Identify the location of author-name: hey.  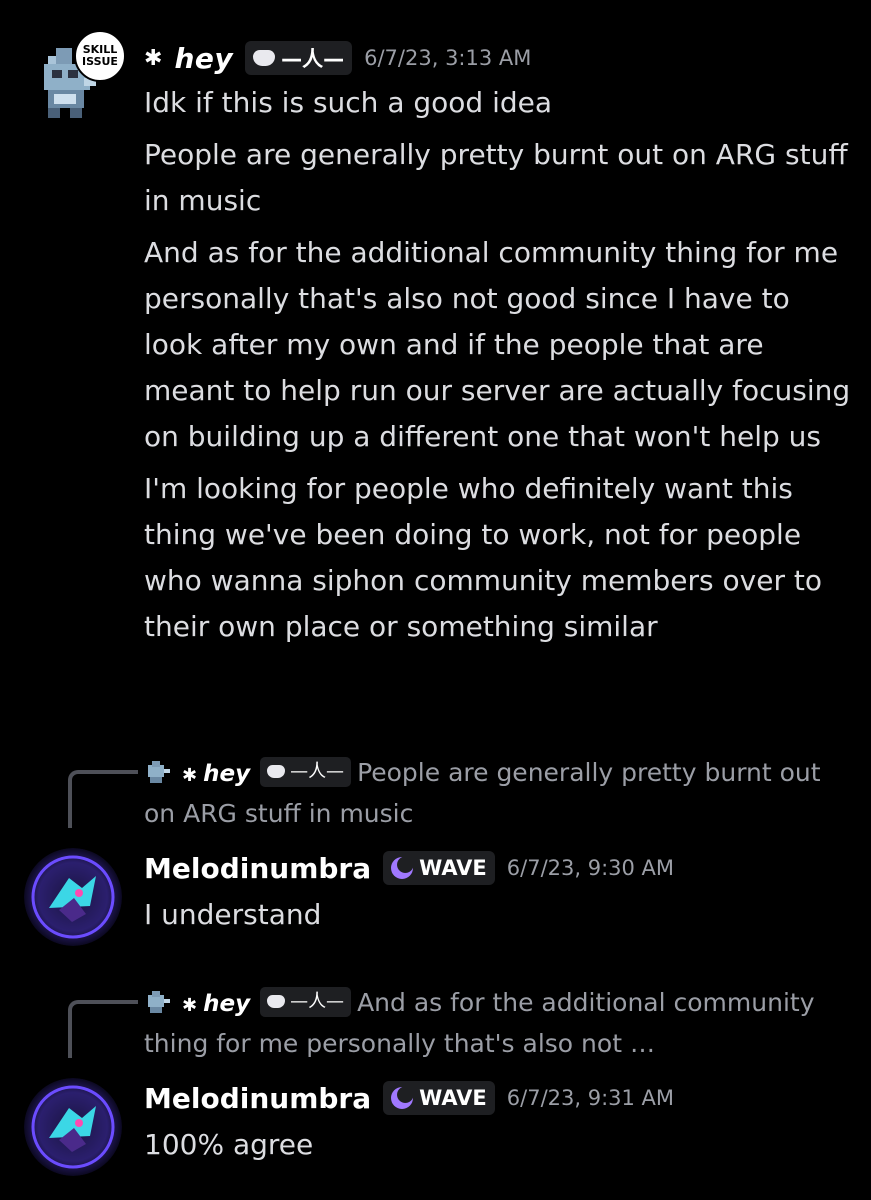
(203, 58).